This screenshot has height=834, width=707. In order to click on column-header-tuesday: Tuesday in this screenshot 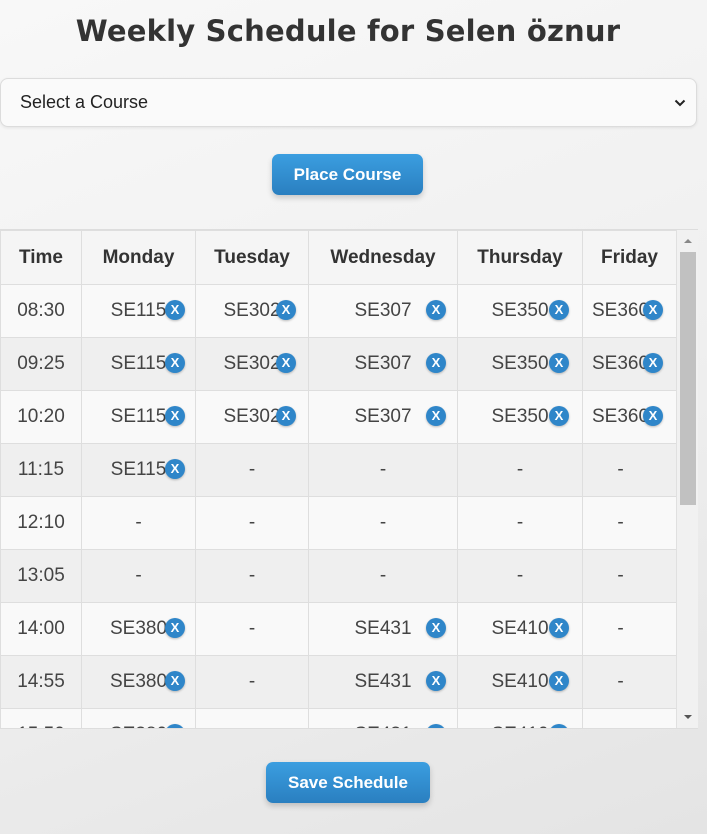, I will do `click(252, 257)`.